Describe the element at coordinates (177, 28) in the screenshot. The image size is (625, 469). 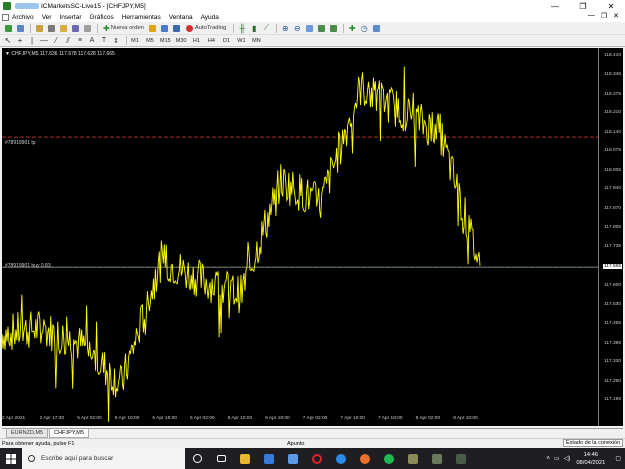
I see `market-icon` at that location.